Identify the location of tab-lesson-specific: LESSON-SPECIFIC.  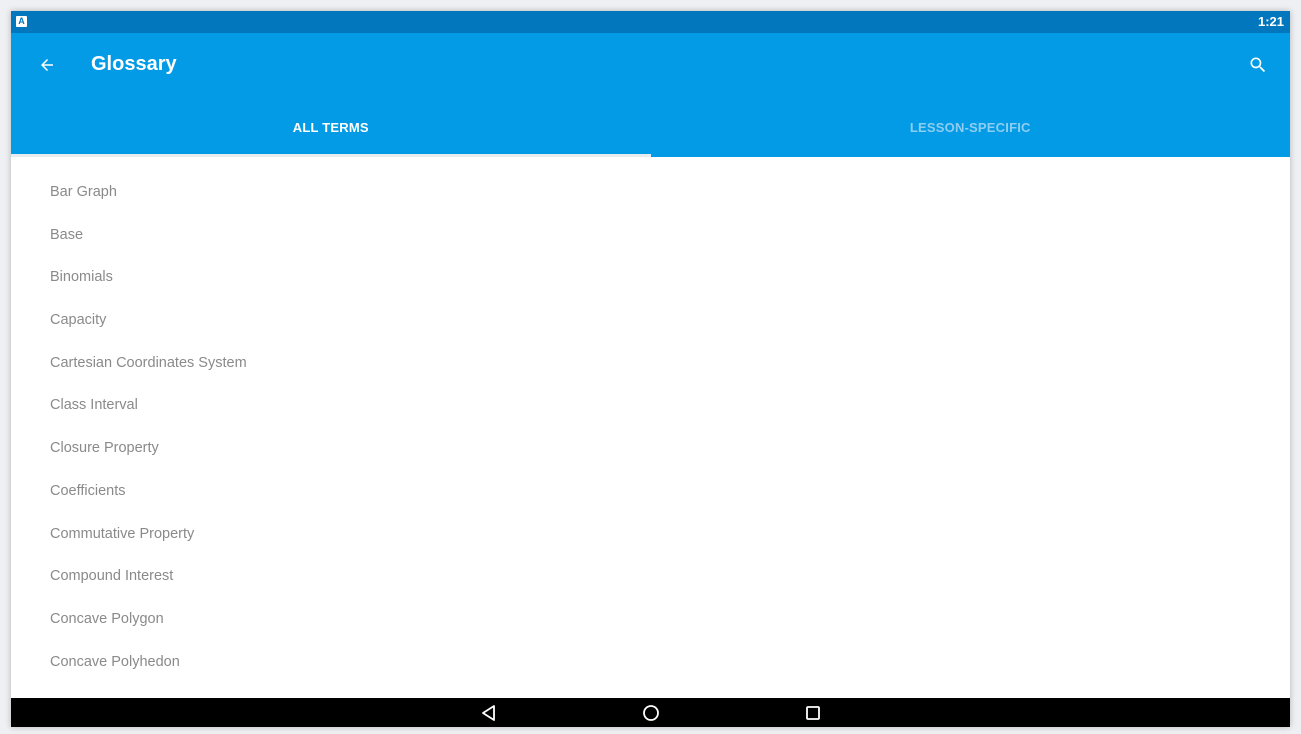
(971, 127).